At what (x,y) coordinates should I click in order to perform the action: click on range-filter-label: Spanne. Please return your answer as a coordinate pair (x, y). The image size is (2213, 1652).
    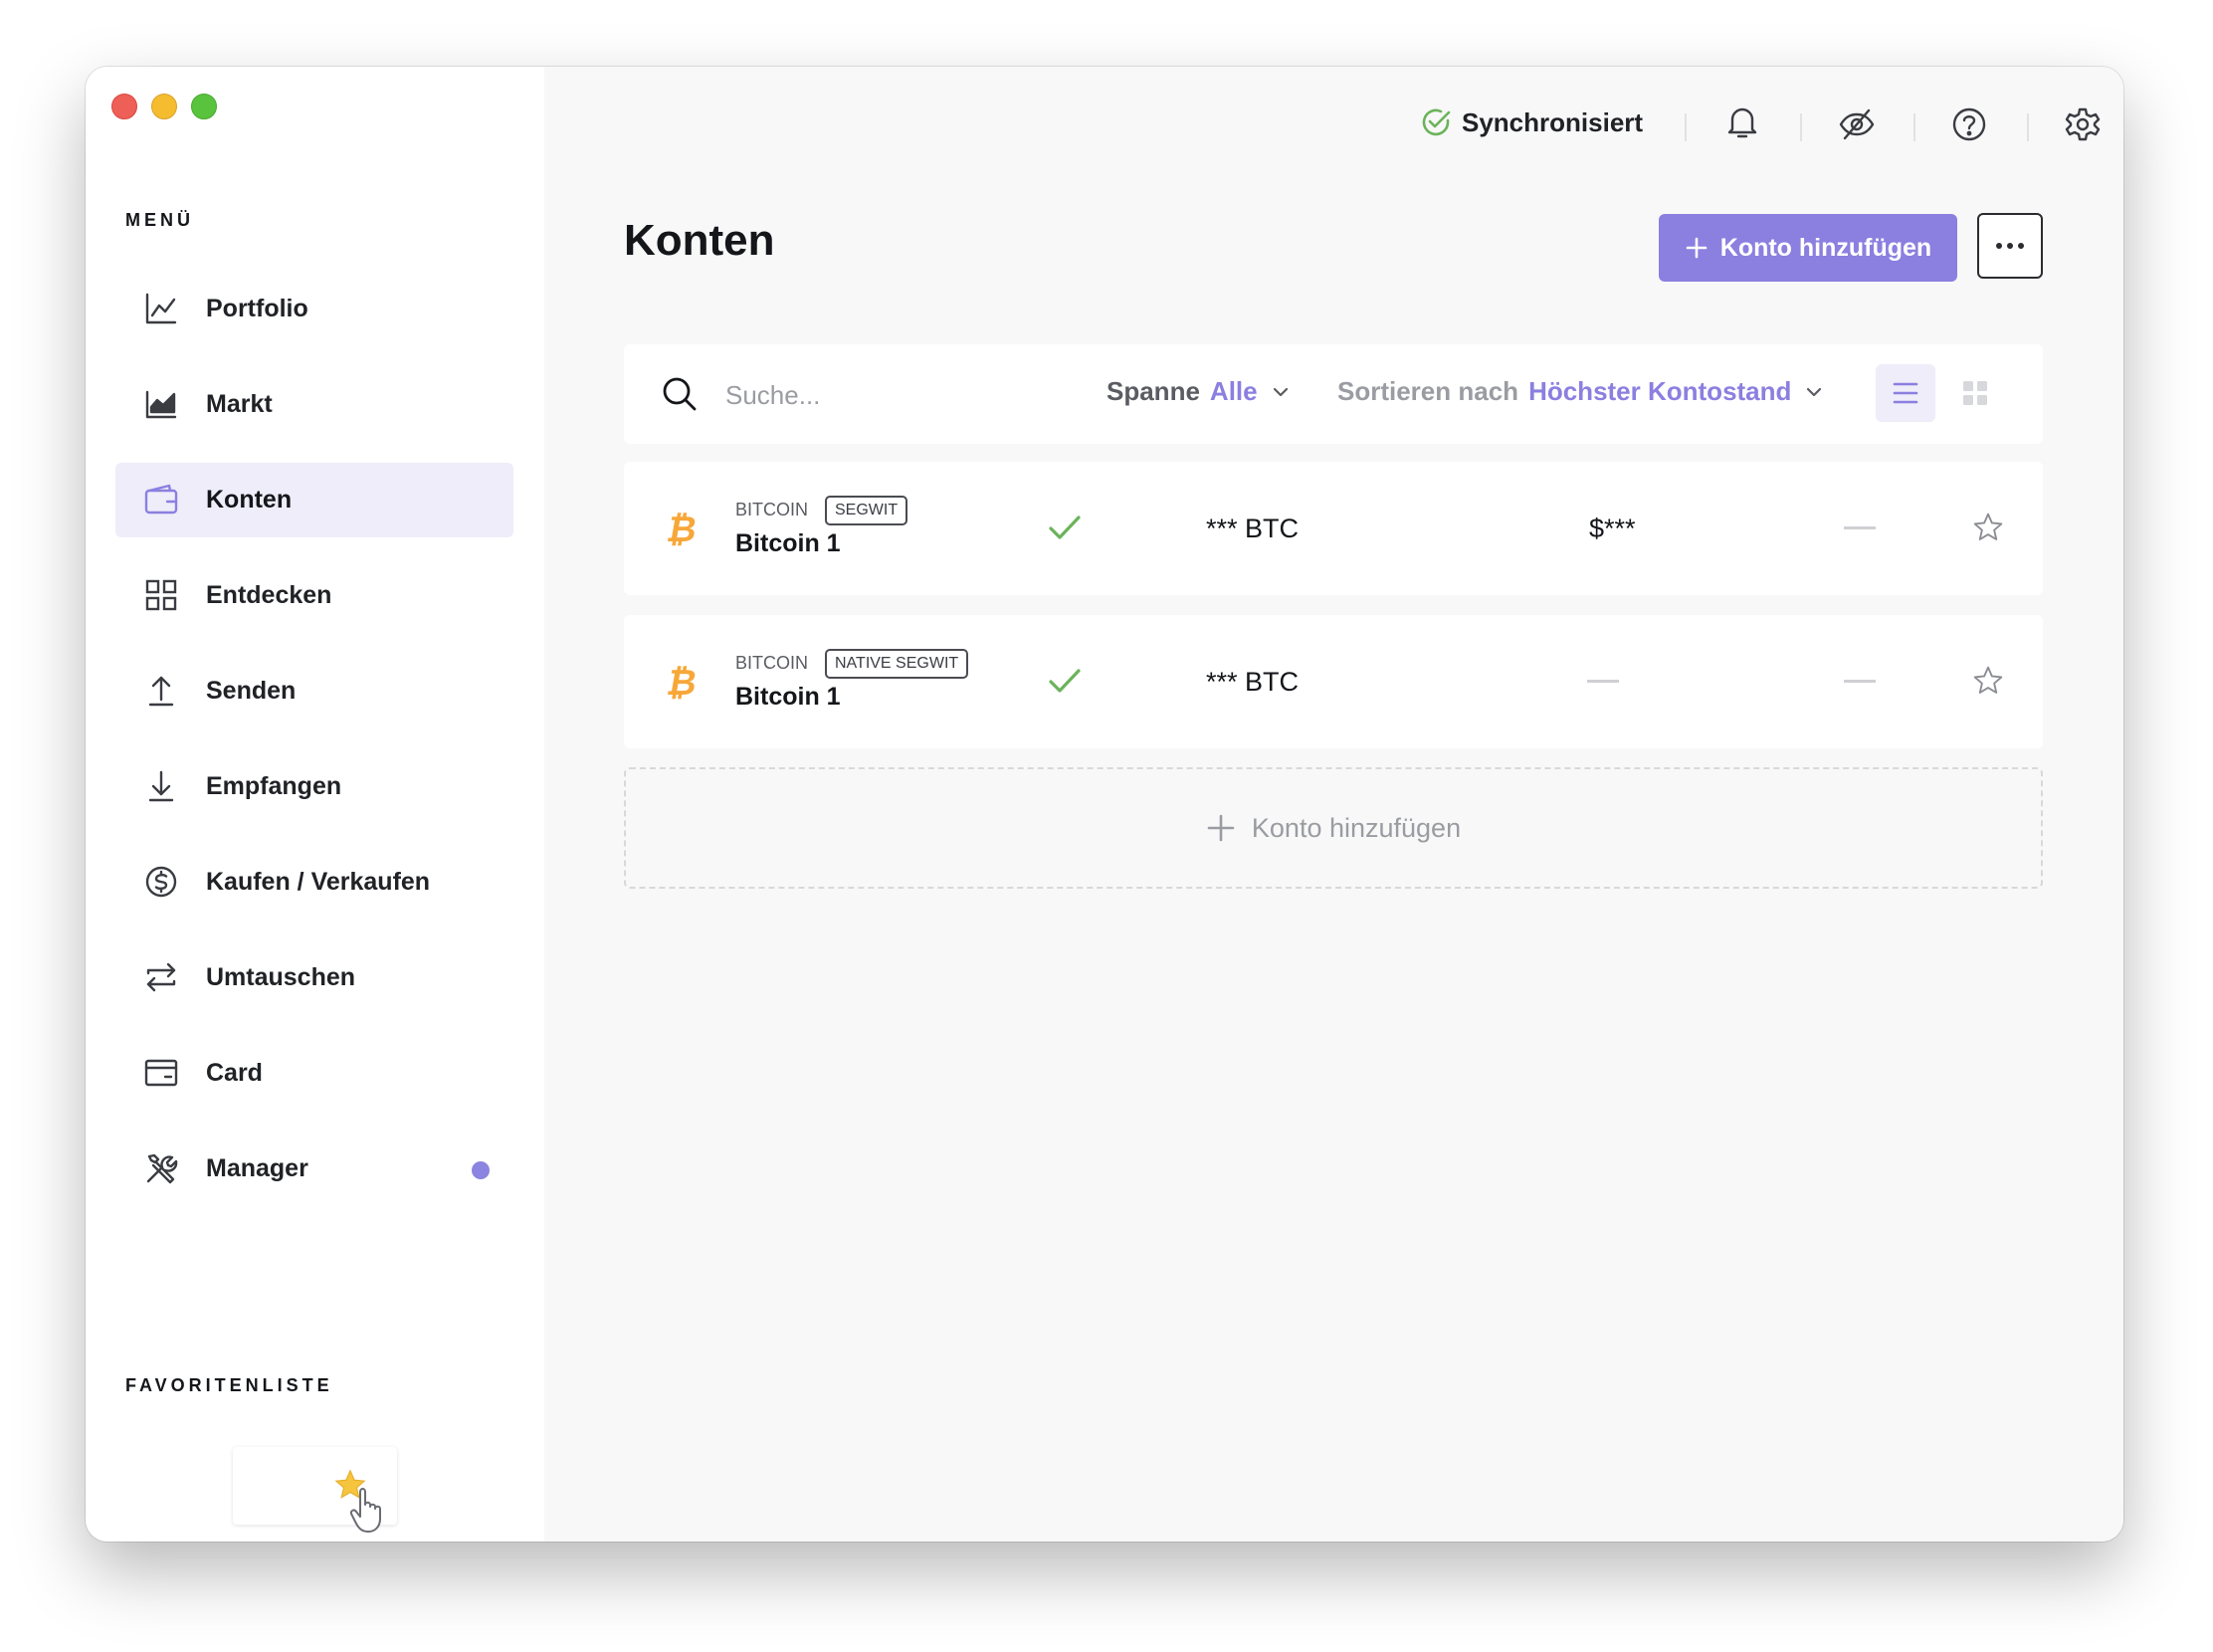
    Looking at the image, I should click on (1153, 391).